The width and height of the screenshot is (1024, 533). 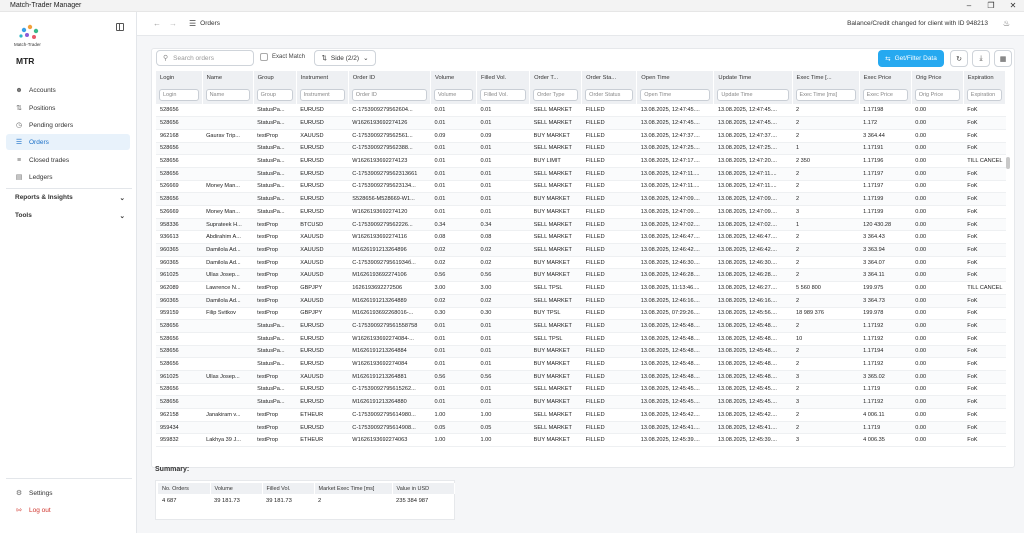 What do you see at coordinates (68, 142) in the screenshot?
I see `sidebar-item-orders: ☰ Orders` at bounding box center [68, 142].